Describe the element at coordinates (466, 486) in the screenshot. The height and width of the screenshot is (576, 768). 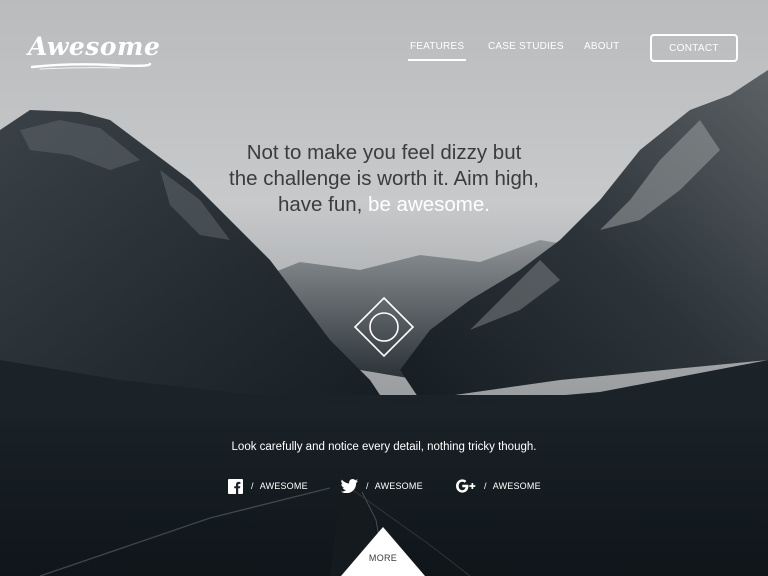
I see `google-plus-icon` at that location.